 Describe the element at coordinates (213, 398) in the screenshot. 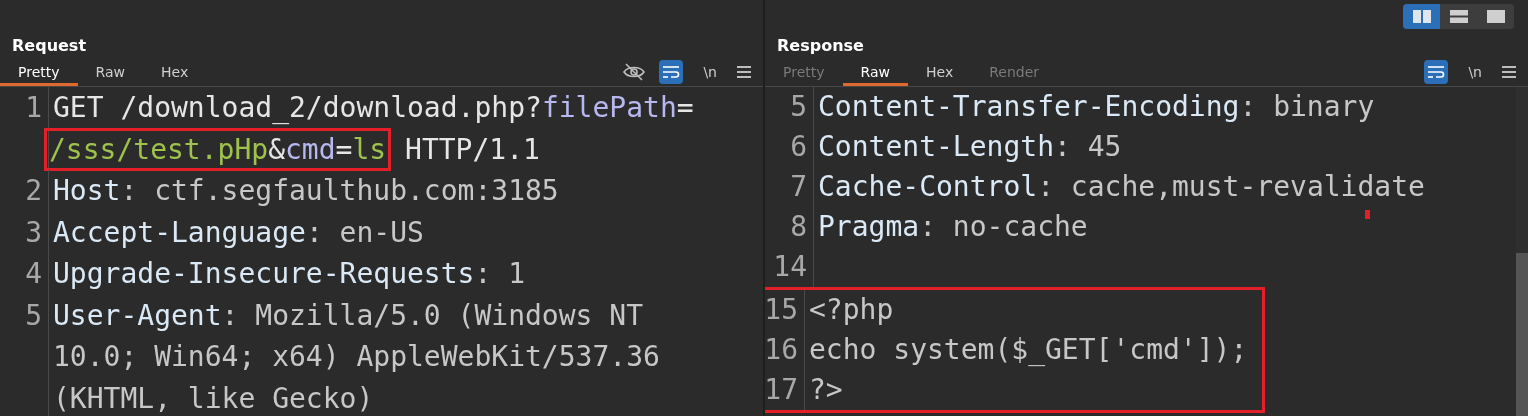

I see `code-text: (KHTML, like Gecko)` at that location.